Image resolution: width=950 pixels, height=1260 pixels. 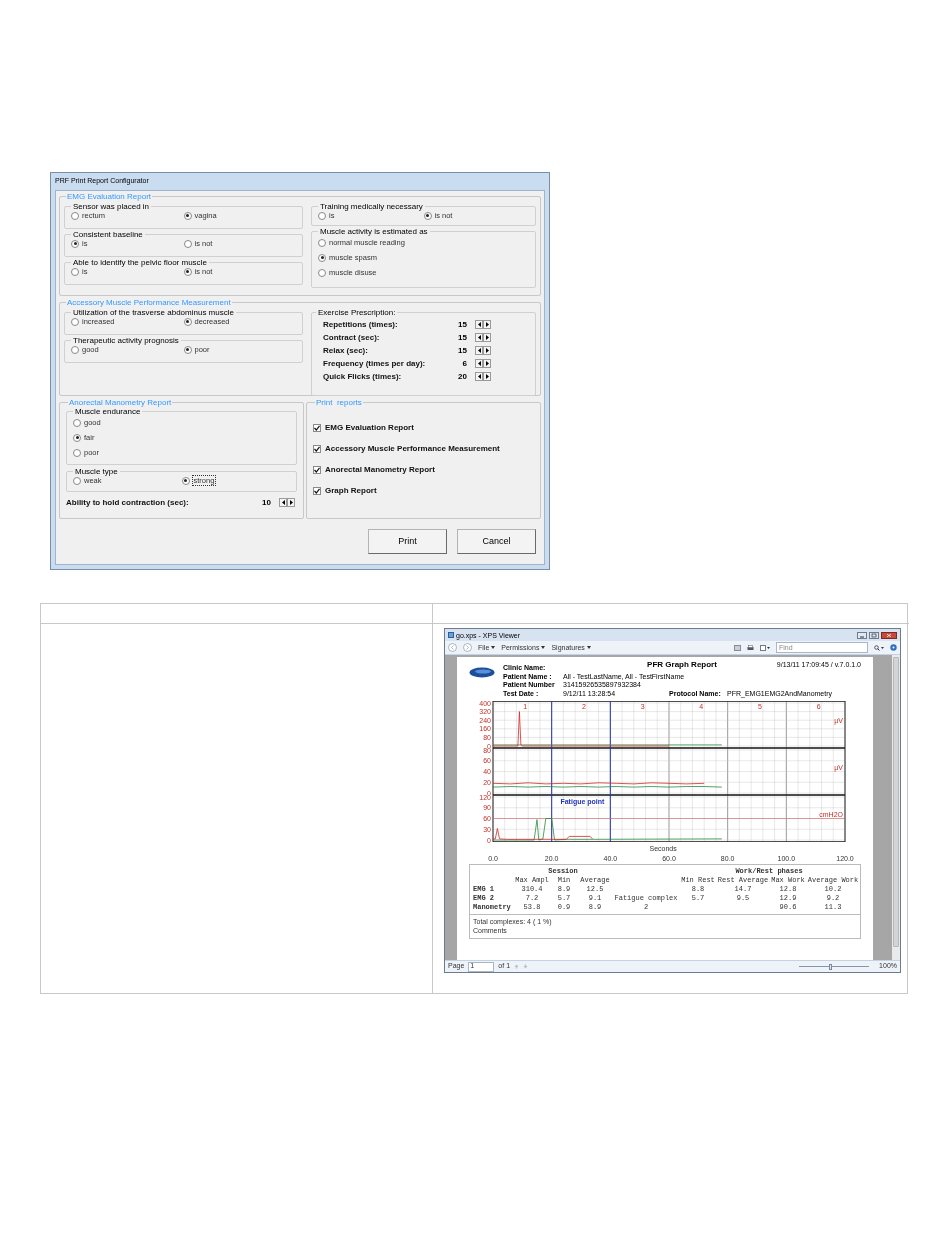 I want to click on group-title: Sensor was placed in, so click(x=111, y=206).